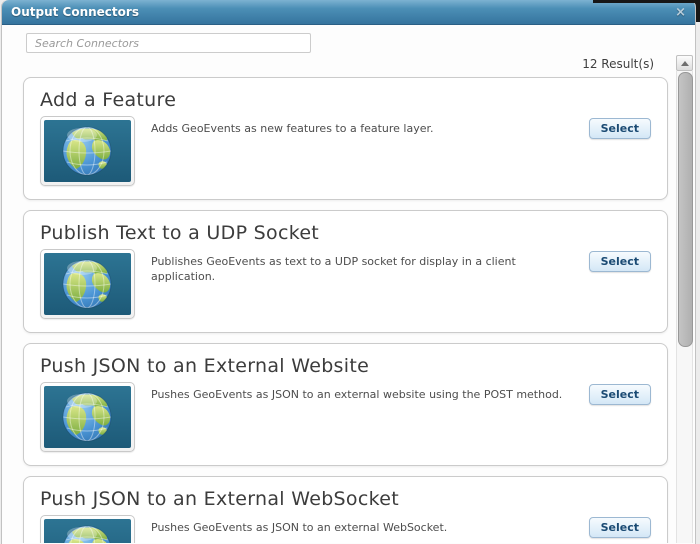 The height and width of the screenshot is (544, 700). What do you see at coordinates (618, 64) in the screenshot?
I see `results-count: 12 Result(s)` at bounding box center [618, 64].